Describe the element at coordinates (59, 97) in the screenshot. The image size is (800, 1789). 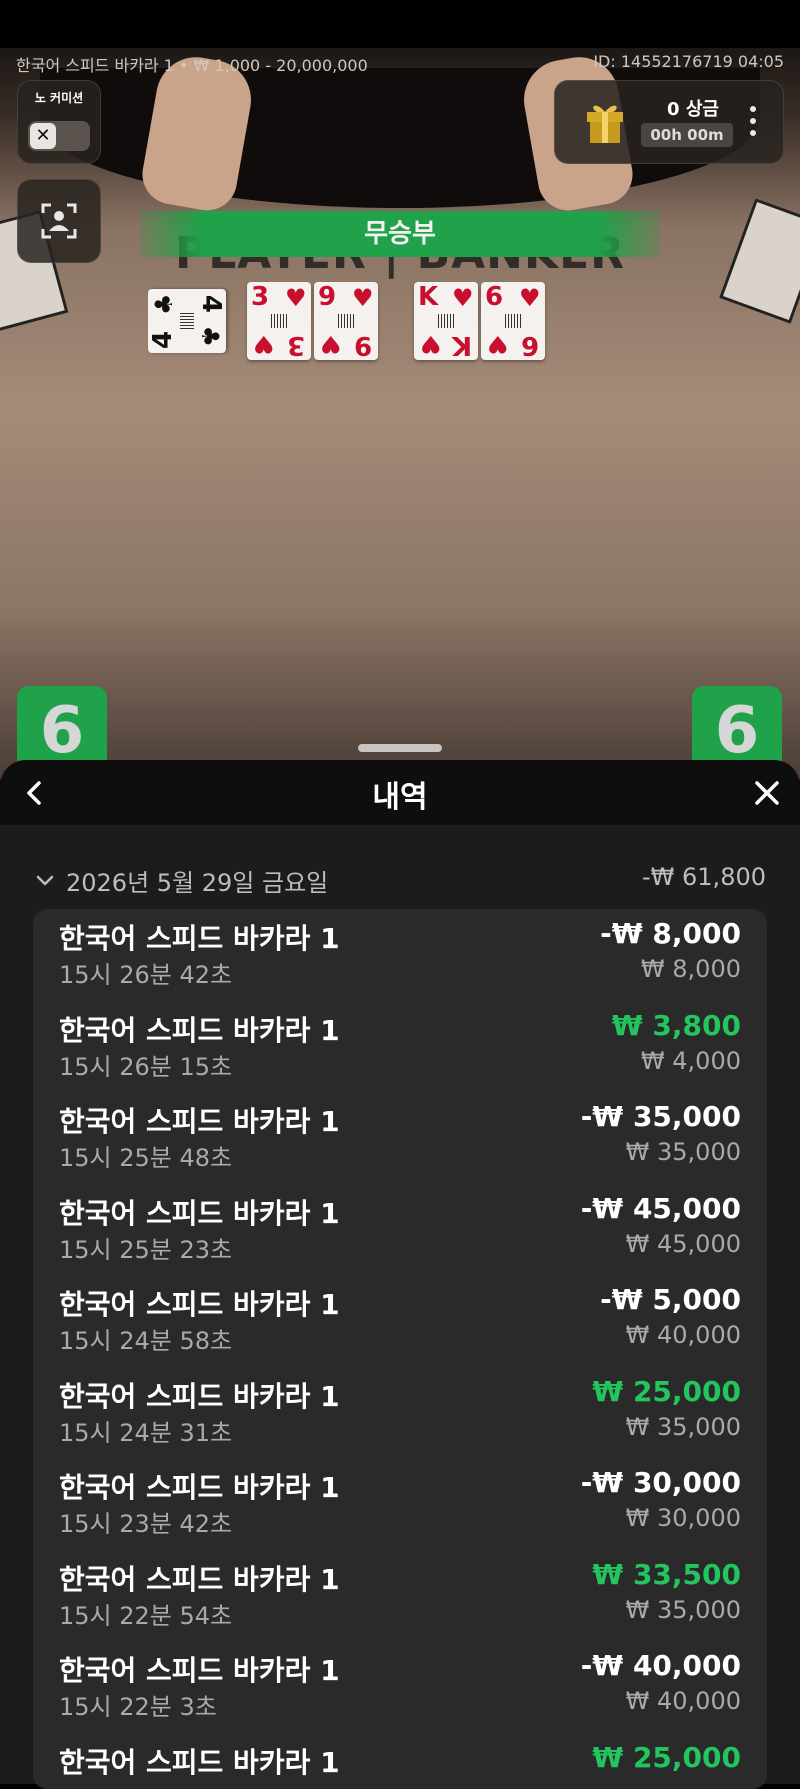
I see `no-commission-label: 노 커미션` at that location.